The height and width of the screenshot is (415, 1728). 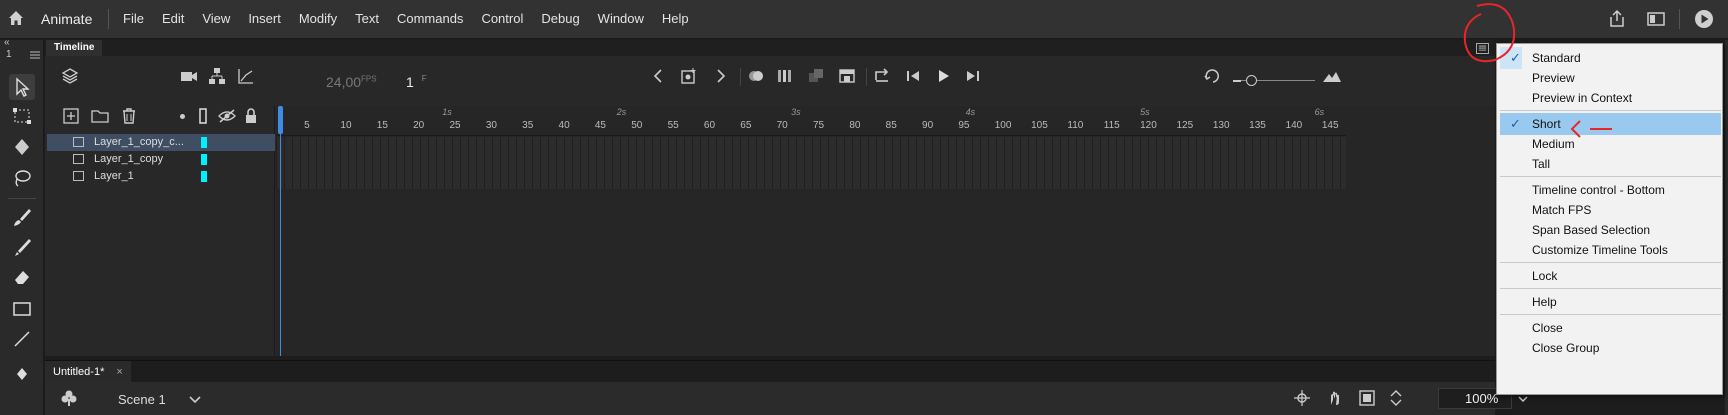 I want to click on menu-item-help: Help, so click(x=1610, y=302).